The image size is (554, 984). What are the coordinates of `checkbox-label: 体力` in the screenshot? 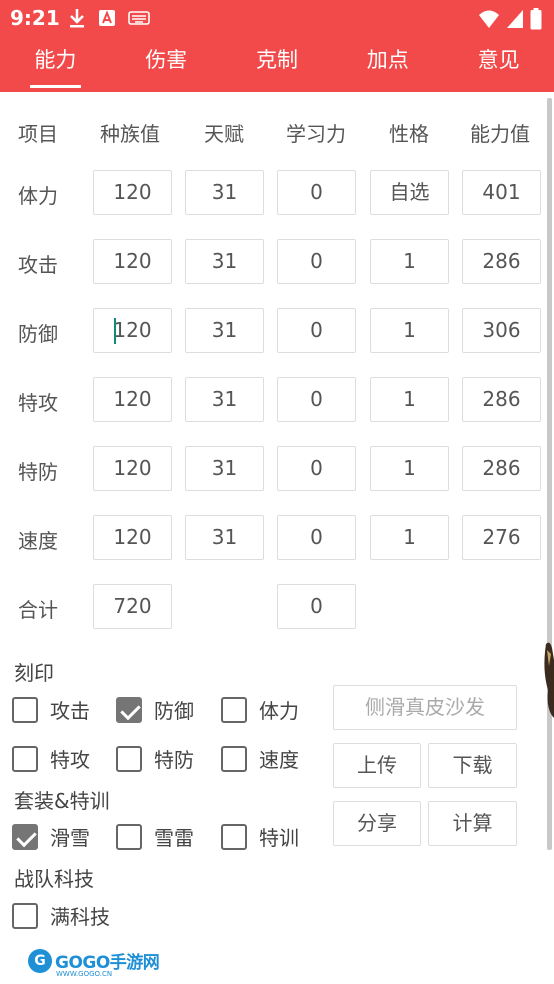 It's located at (279, 711).